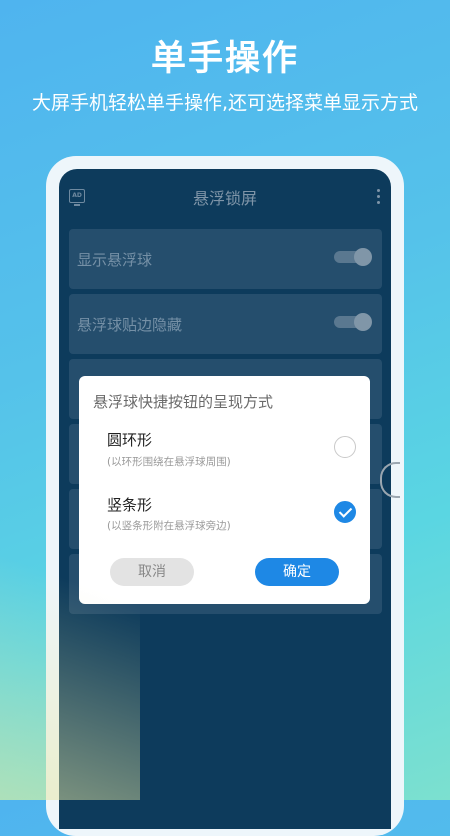 The image size is (450, 836). I want to click on cancel-button: 取消, so click(152, 572).